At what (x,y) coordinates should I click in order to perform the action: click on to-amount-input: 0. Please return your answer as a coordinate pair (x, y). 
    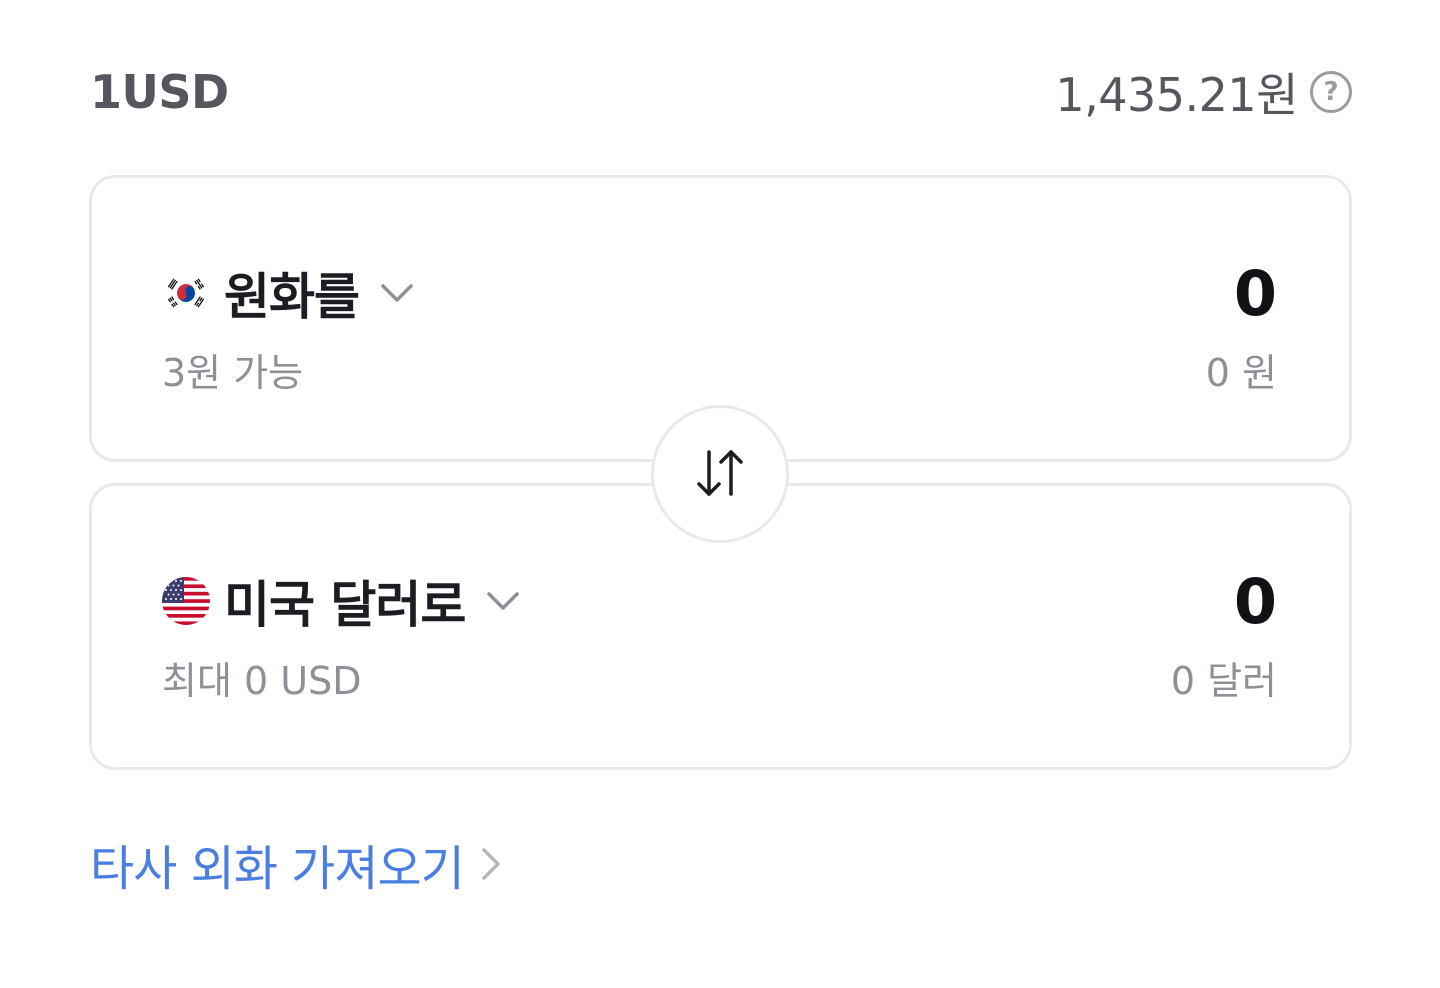
    Looking at the image, I should click on (1255, 601).